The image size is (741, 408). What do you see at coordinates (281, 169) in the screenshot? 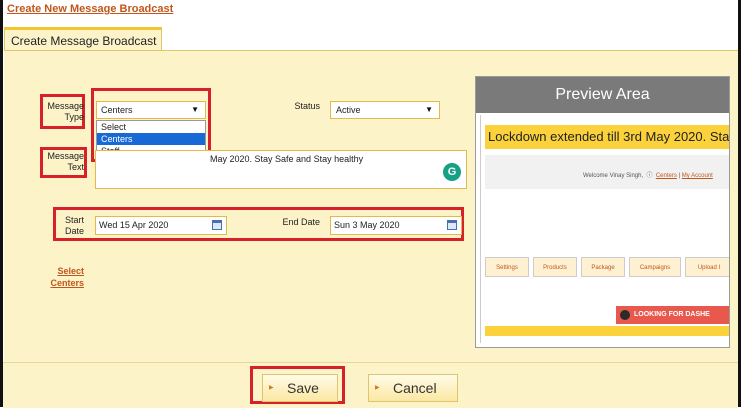
I see `message-text-input: May 2020. Stay Safe and Stay healthy` at bounding box center [281, 169].